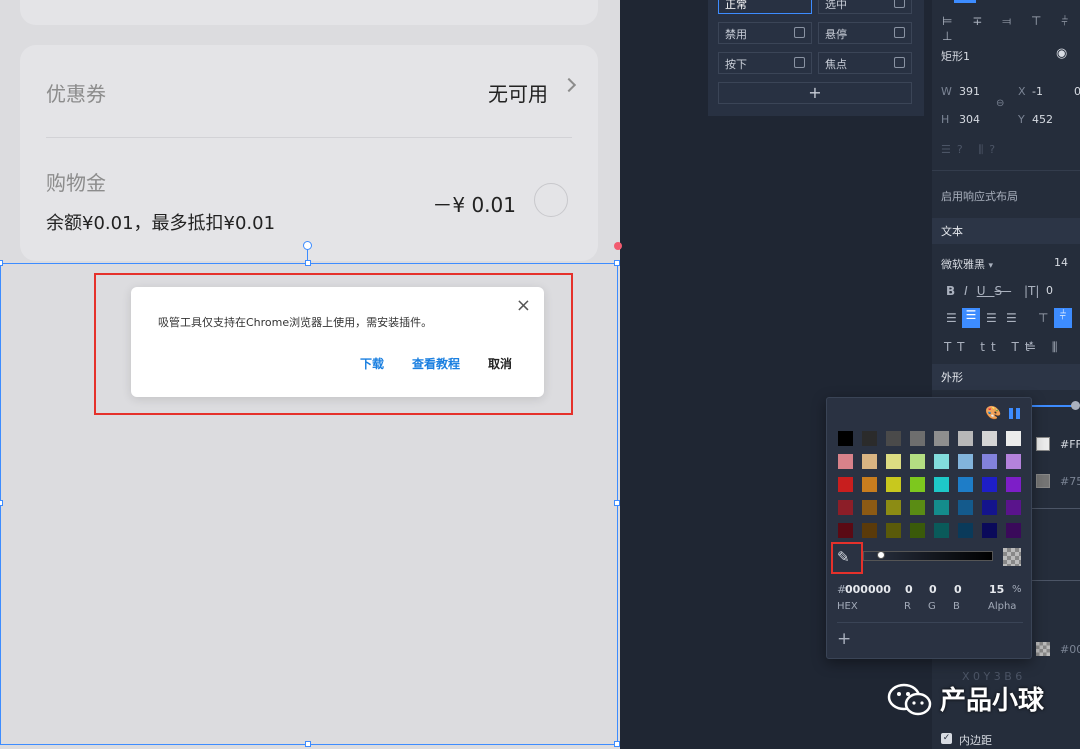  What do you see at coordinates (868, 589) in the screenshot?
I see `hex-input: 000000` at bounding box center [868, 589].